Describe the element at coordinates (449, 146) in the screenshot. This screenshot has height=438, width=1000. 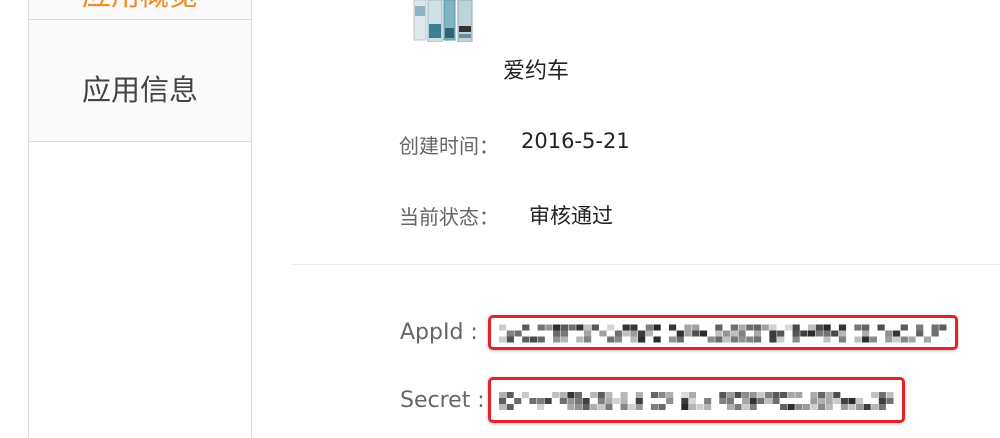
I see `created-time-label: 创建时间：` at that location.